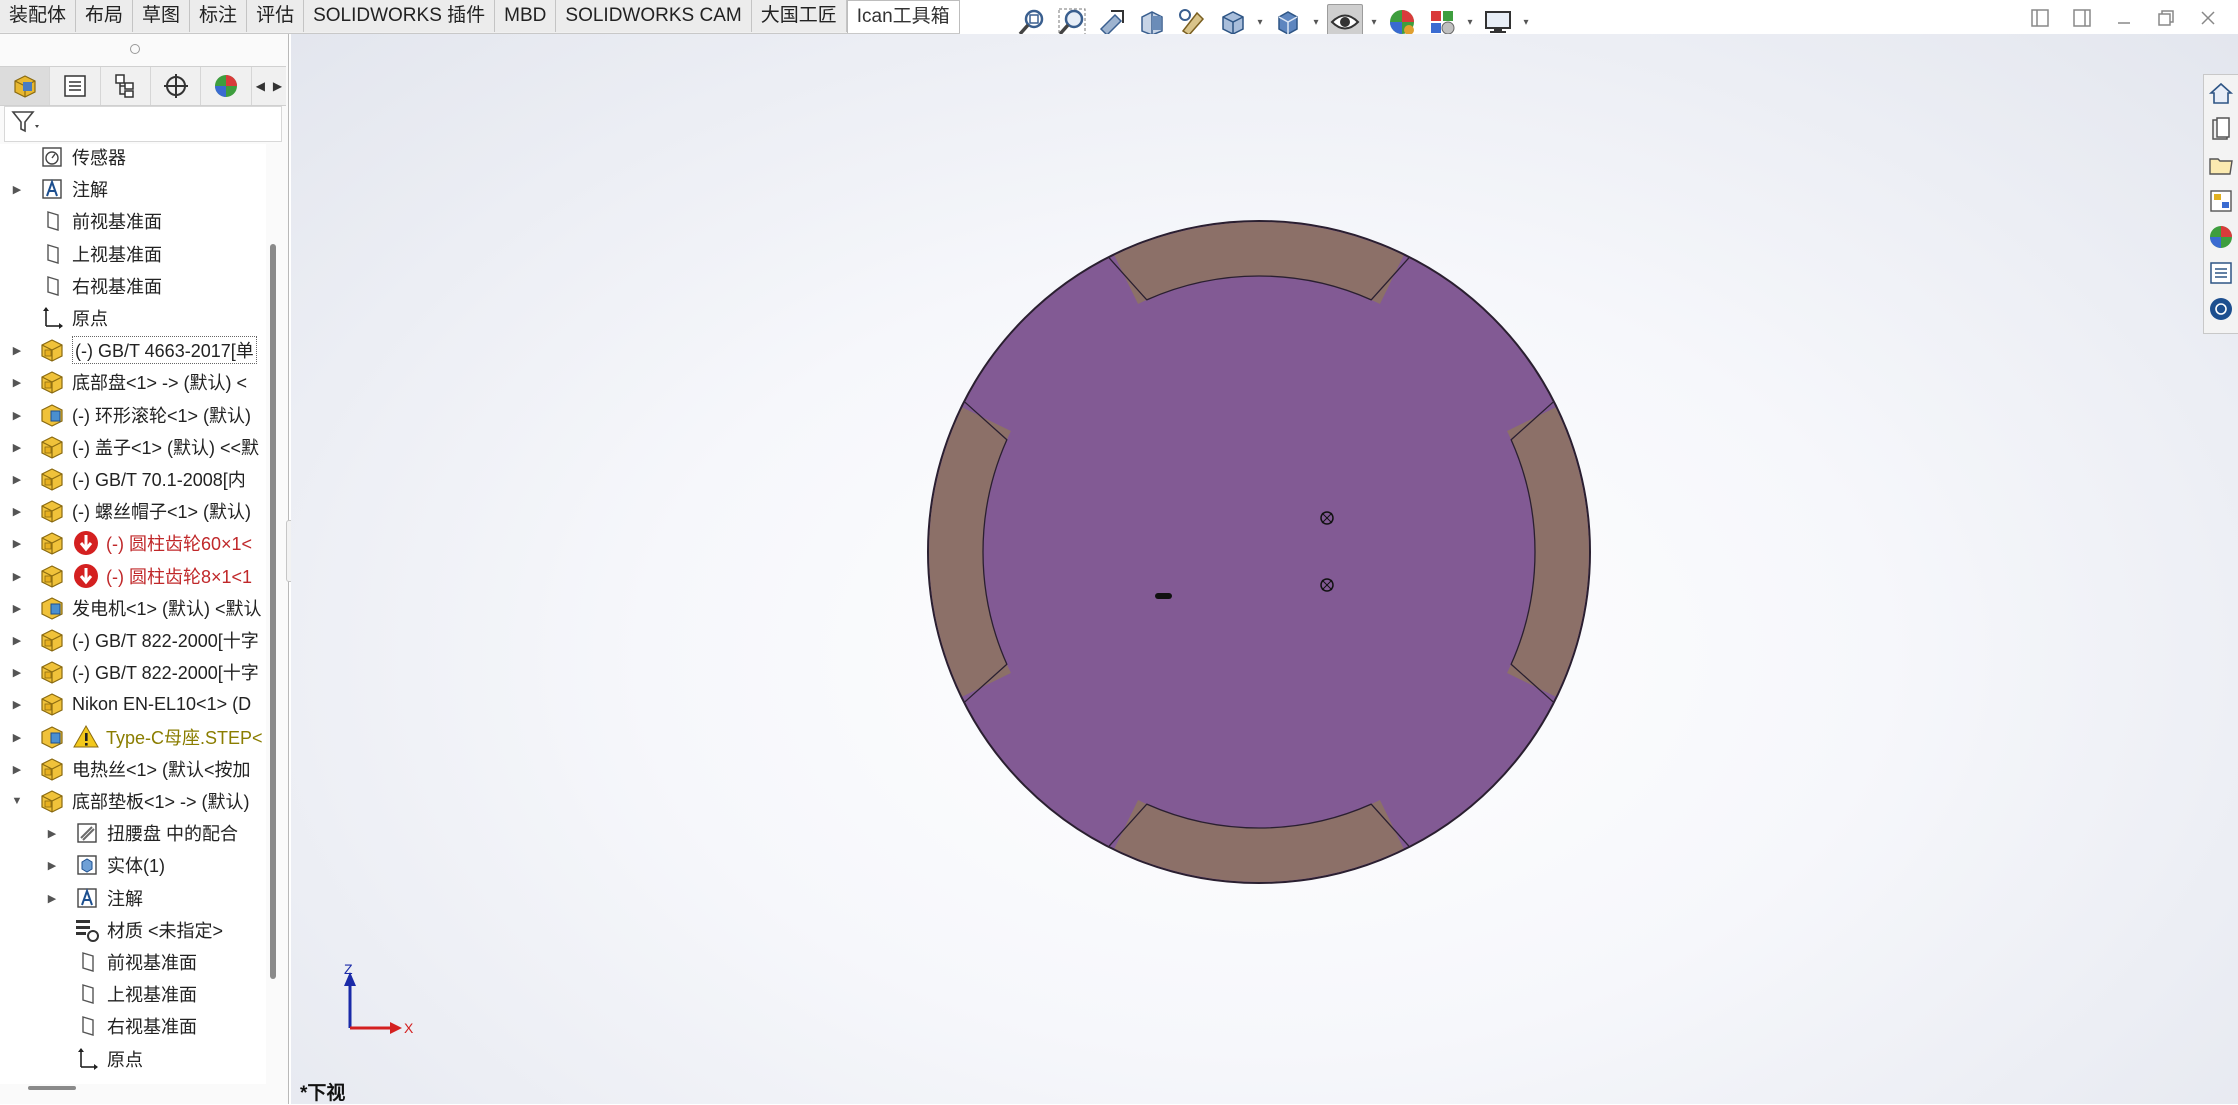 The width and height of the screenshot is (2238, 1105). What do you see at coordinates (400, 16) in the screenshot?
I see `tab-solidworks-addins: SOLIDWORKS 插件` at bounding box center [400, 16].